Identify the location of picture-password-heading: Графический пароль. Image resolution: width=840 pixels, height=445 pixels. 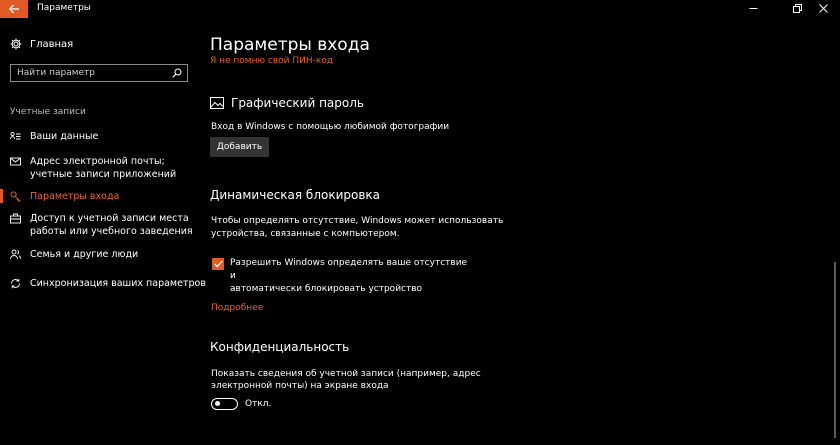
(287, 103).